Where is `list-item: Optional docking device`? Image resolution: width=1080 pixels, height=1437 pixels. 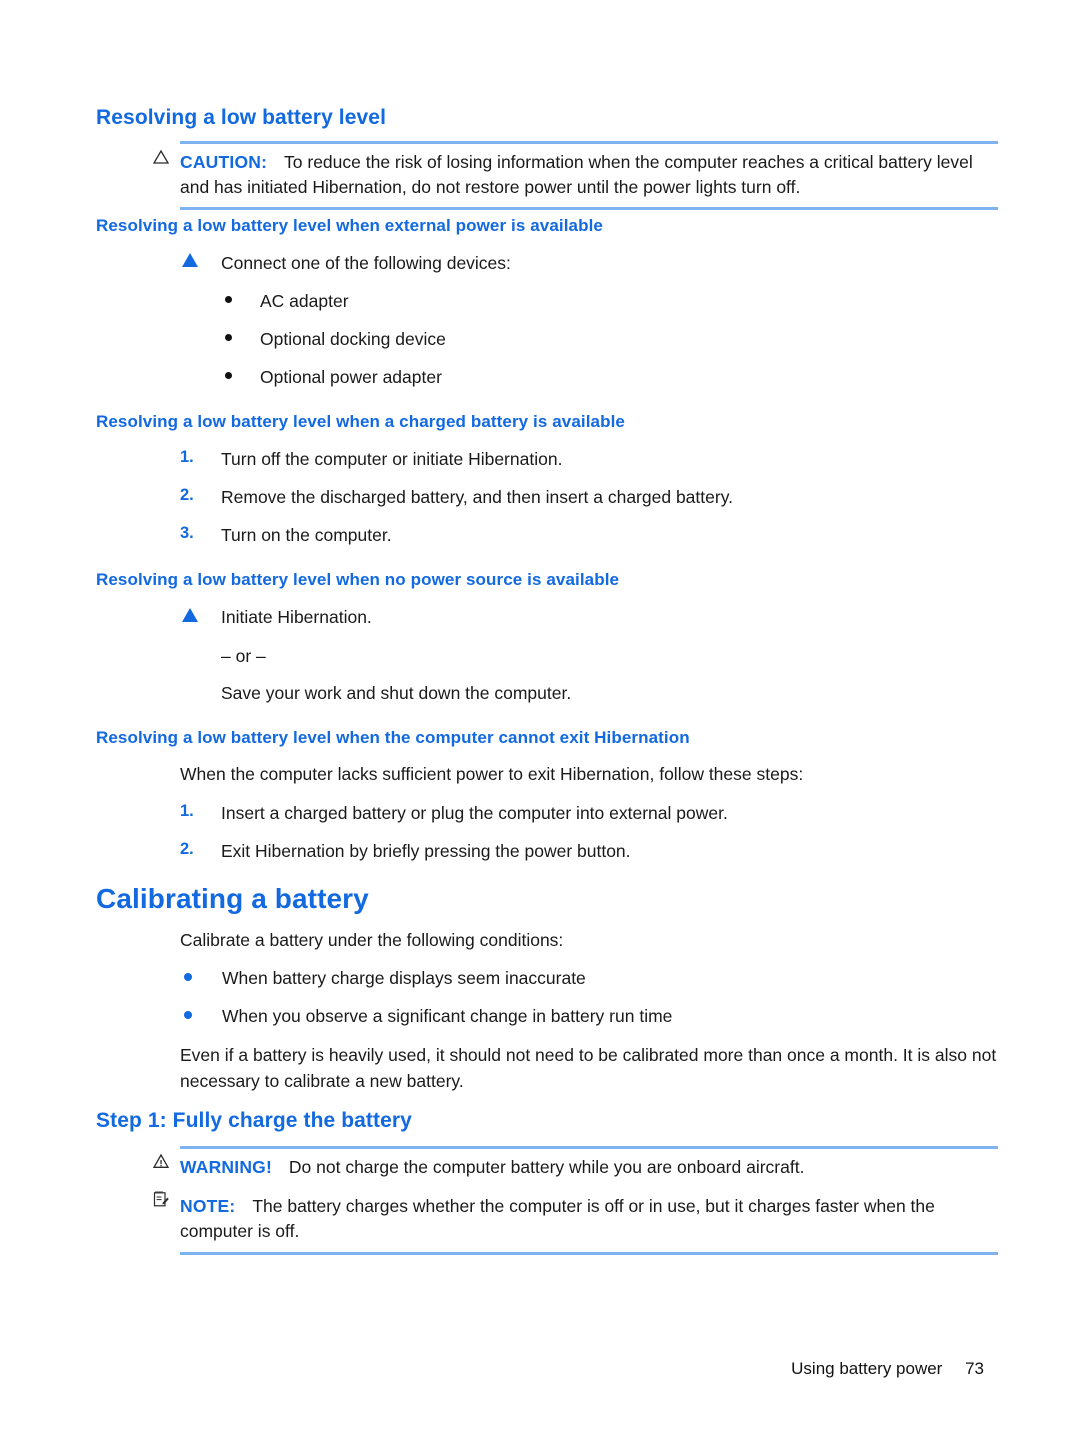
list-item: Optional docking device is located at coordinates (353, 339).